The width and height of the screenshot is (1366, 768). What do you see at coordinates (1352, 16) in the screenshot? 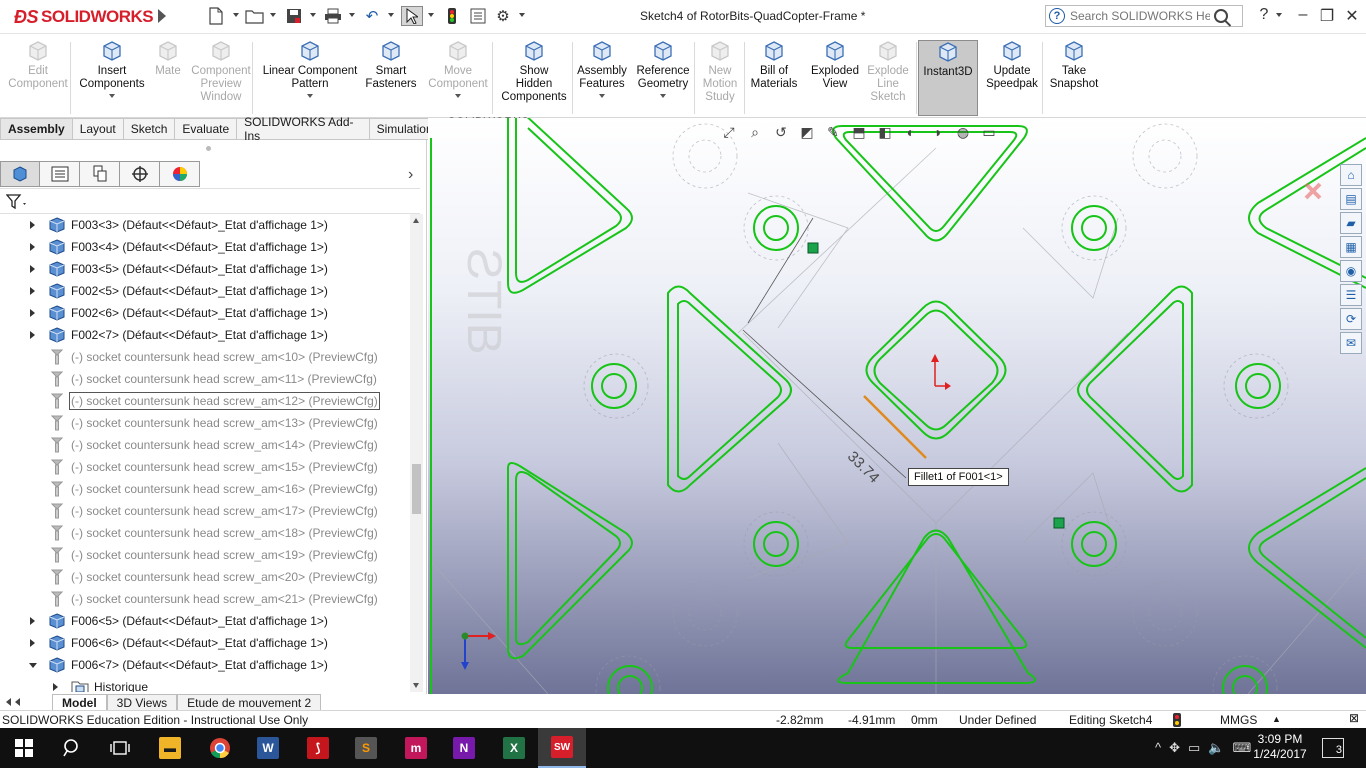
I see `close-icon: ✕` at bounding box center [1352, 16].